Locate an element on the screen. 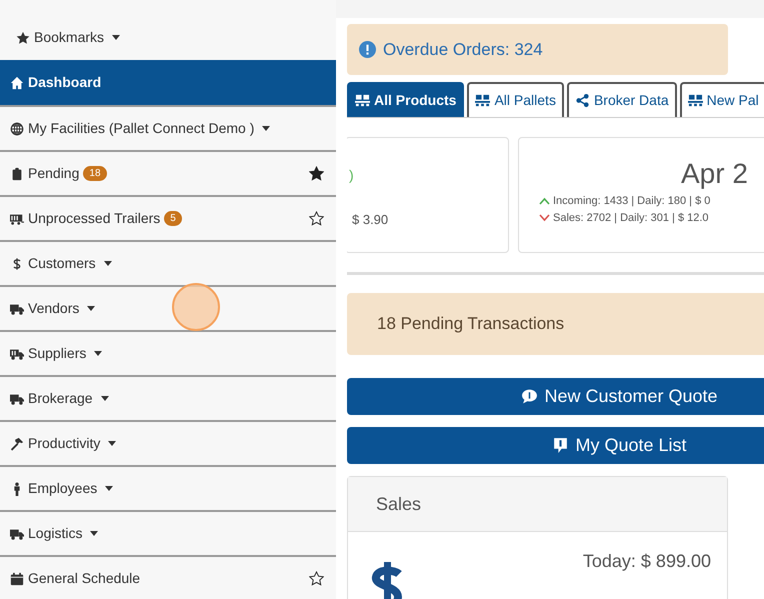 Image resolution: width=764 pixels, height=599 pixels. globe-icon is located at coordinates (17, 129).